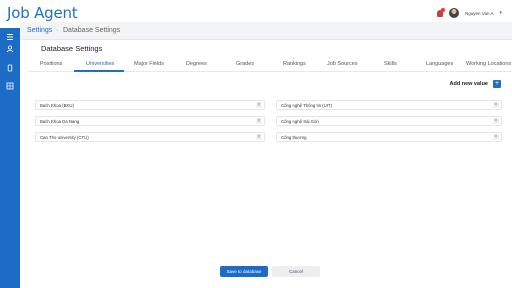  Describe the element at coordinates (60, 121) in the screenshot. I see `value-label: Bach Khoa Da Nang` at that location.